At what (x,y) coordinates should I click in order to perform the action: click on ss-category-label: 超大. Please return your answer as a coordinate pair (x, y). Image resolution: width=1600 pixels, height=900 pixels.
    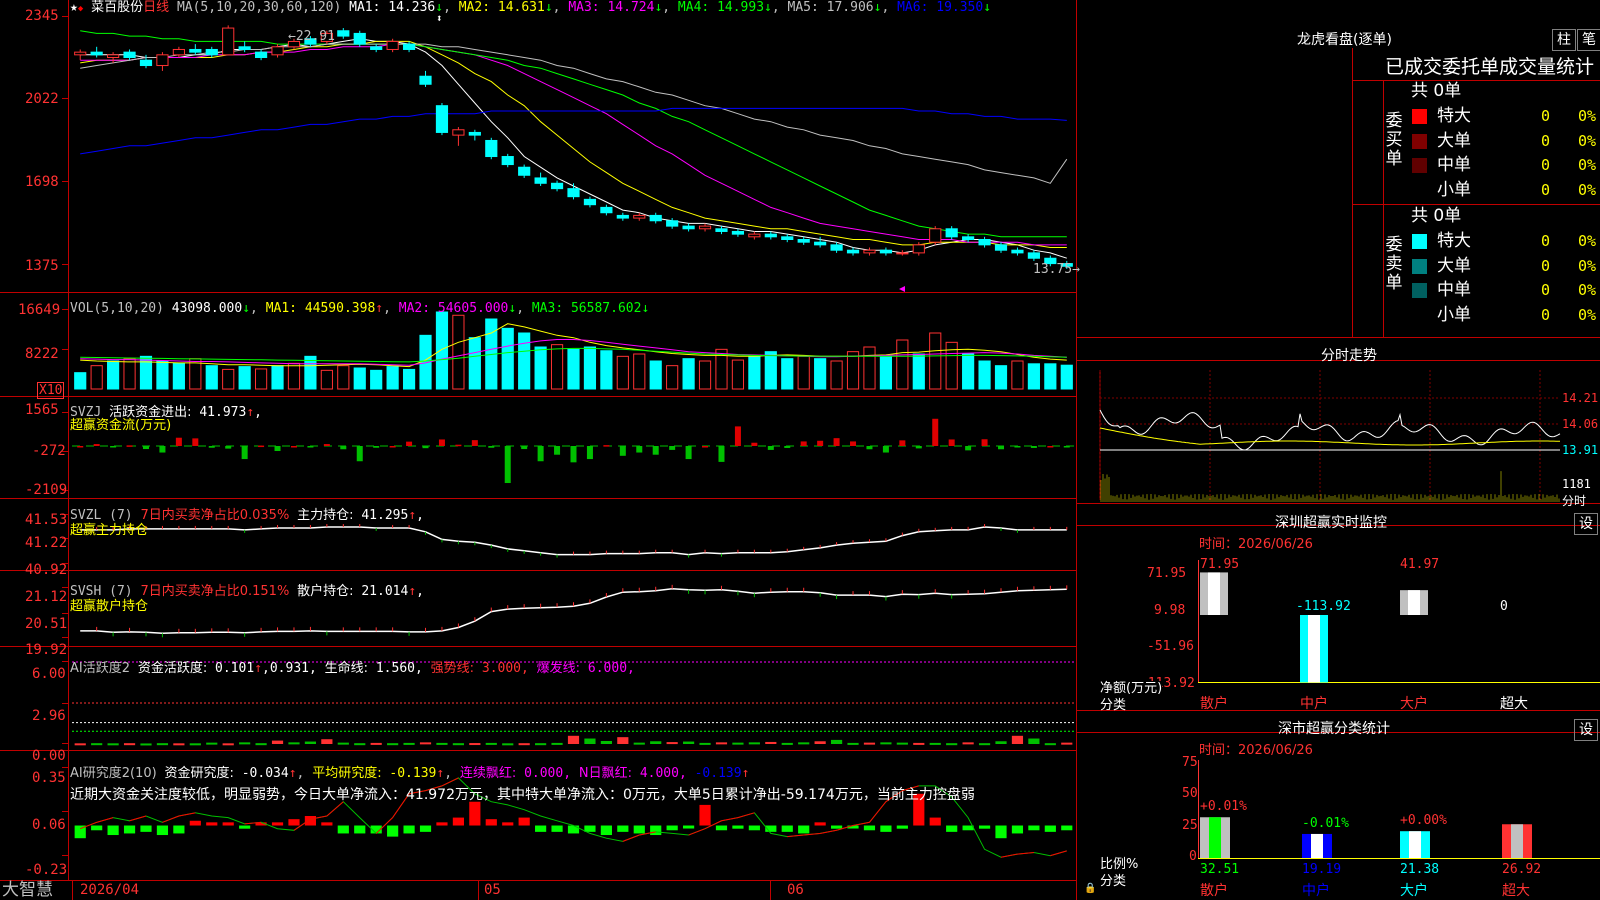
    Looking at the image, I should click on (1516, 891).